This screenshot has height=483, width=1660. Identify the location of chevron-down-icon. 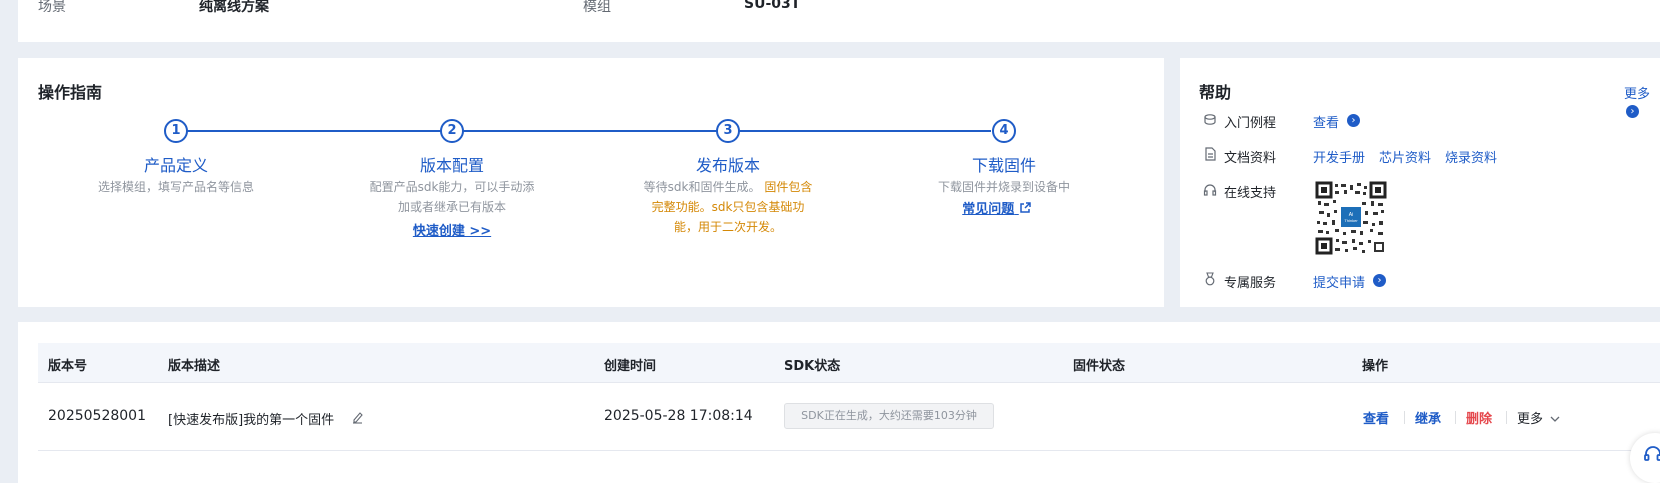
(1555, 419).